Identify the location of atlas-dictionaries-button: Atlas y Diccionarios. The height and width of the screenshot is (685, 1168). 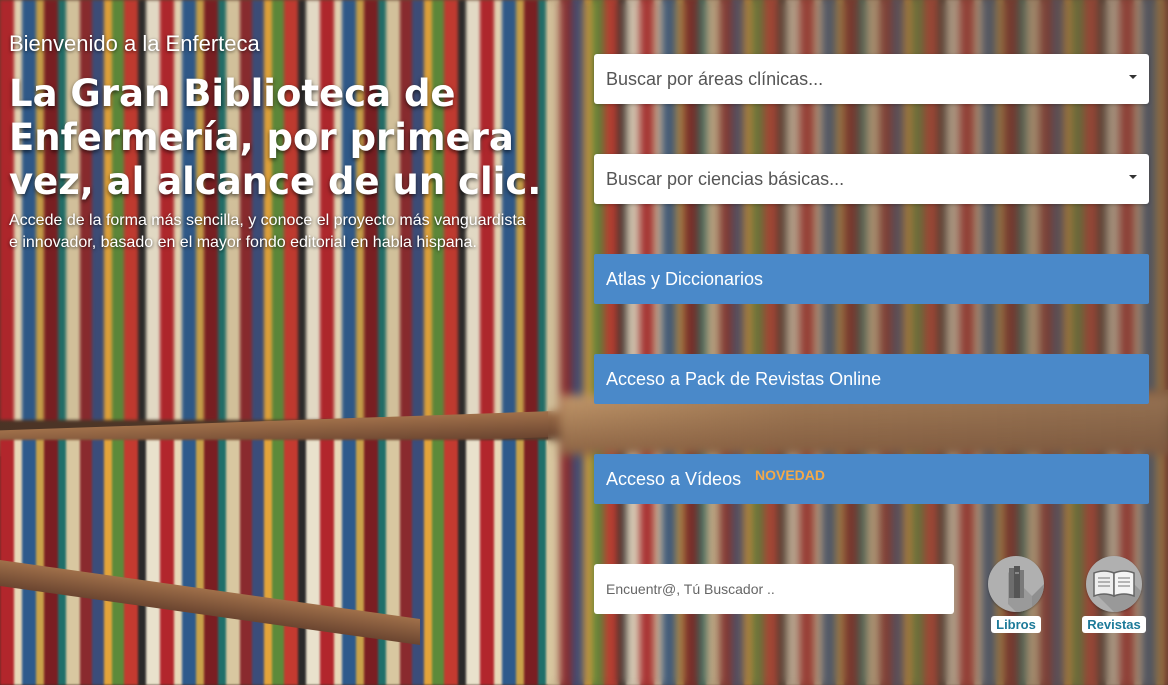
(871, 279).